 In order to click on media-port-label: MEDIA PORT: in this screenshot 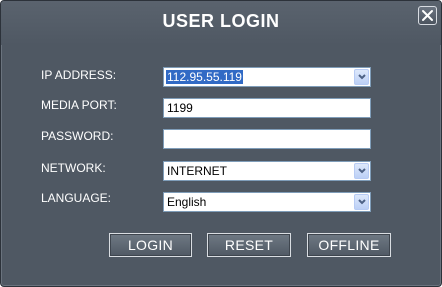, I will do `click(79, 105)`.